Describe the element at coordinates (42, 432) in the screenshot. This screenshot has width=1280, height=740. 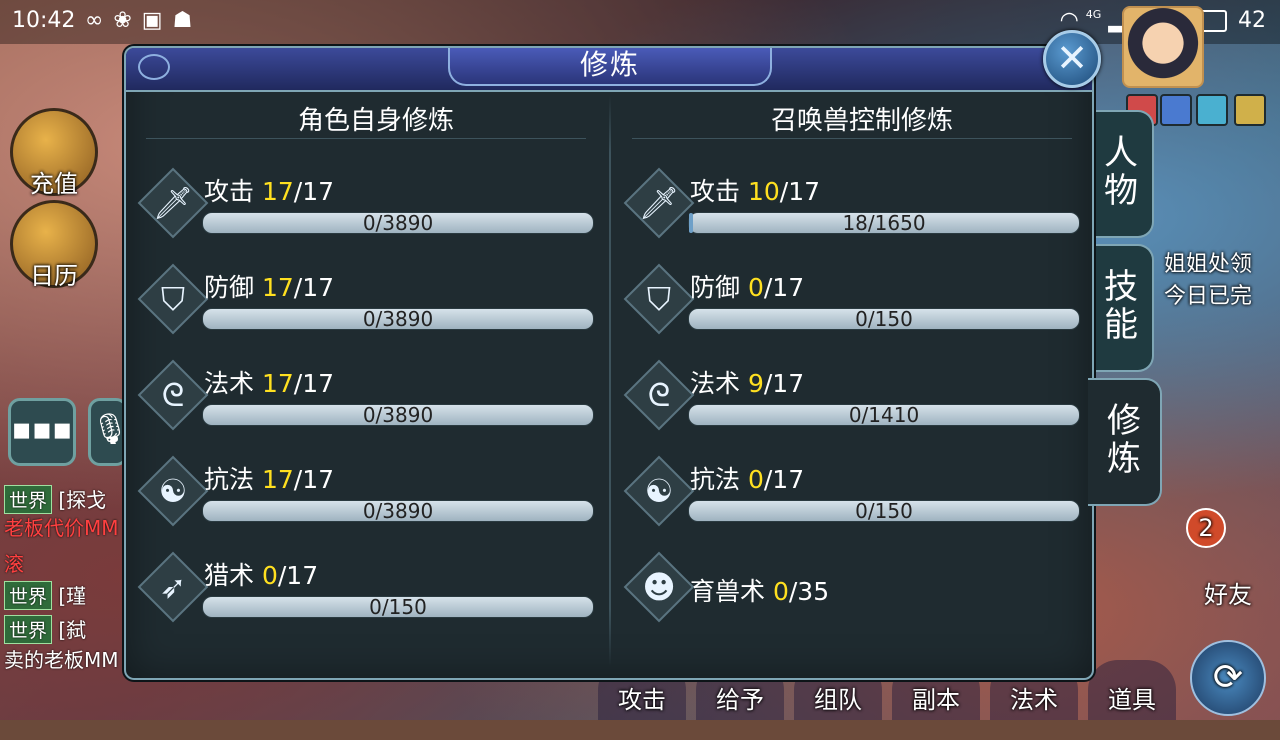
I see `chat-button: ▪▪▪` at that location.